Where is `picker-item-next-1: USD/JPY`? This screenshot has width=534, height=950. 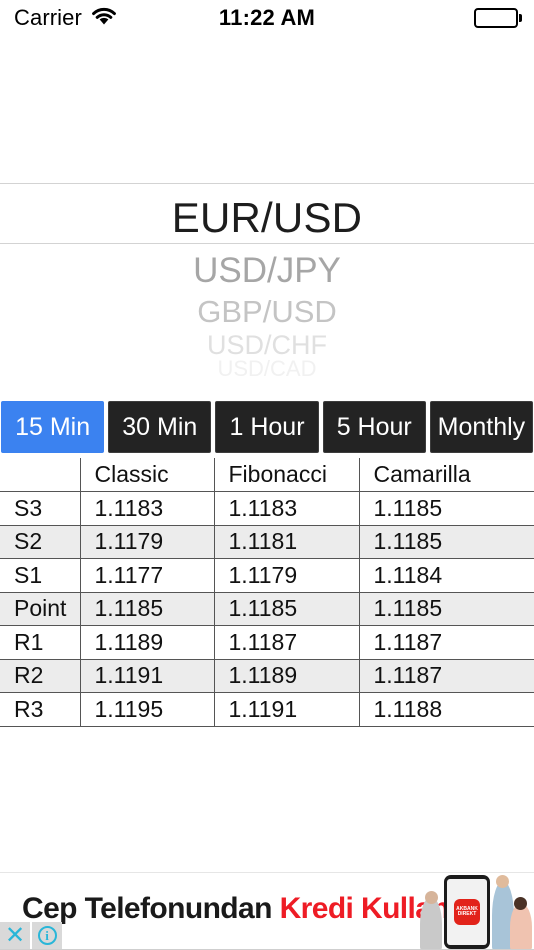
picker-item-next-1: USD/JPY is located at coordinates (267, 271).